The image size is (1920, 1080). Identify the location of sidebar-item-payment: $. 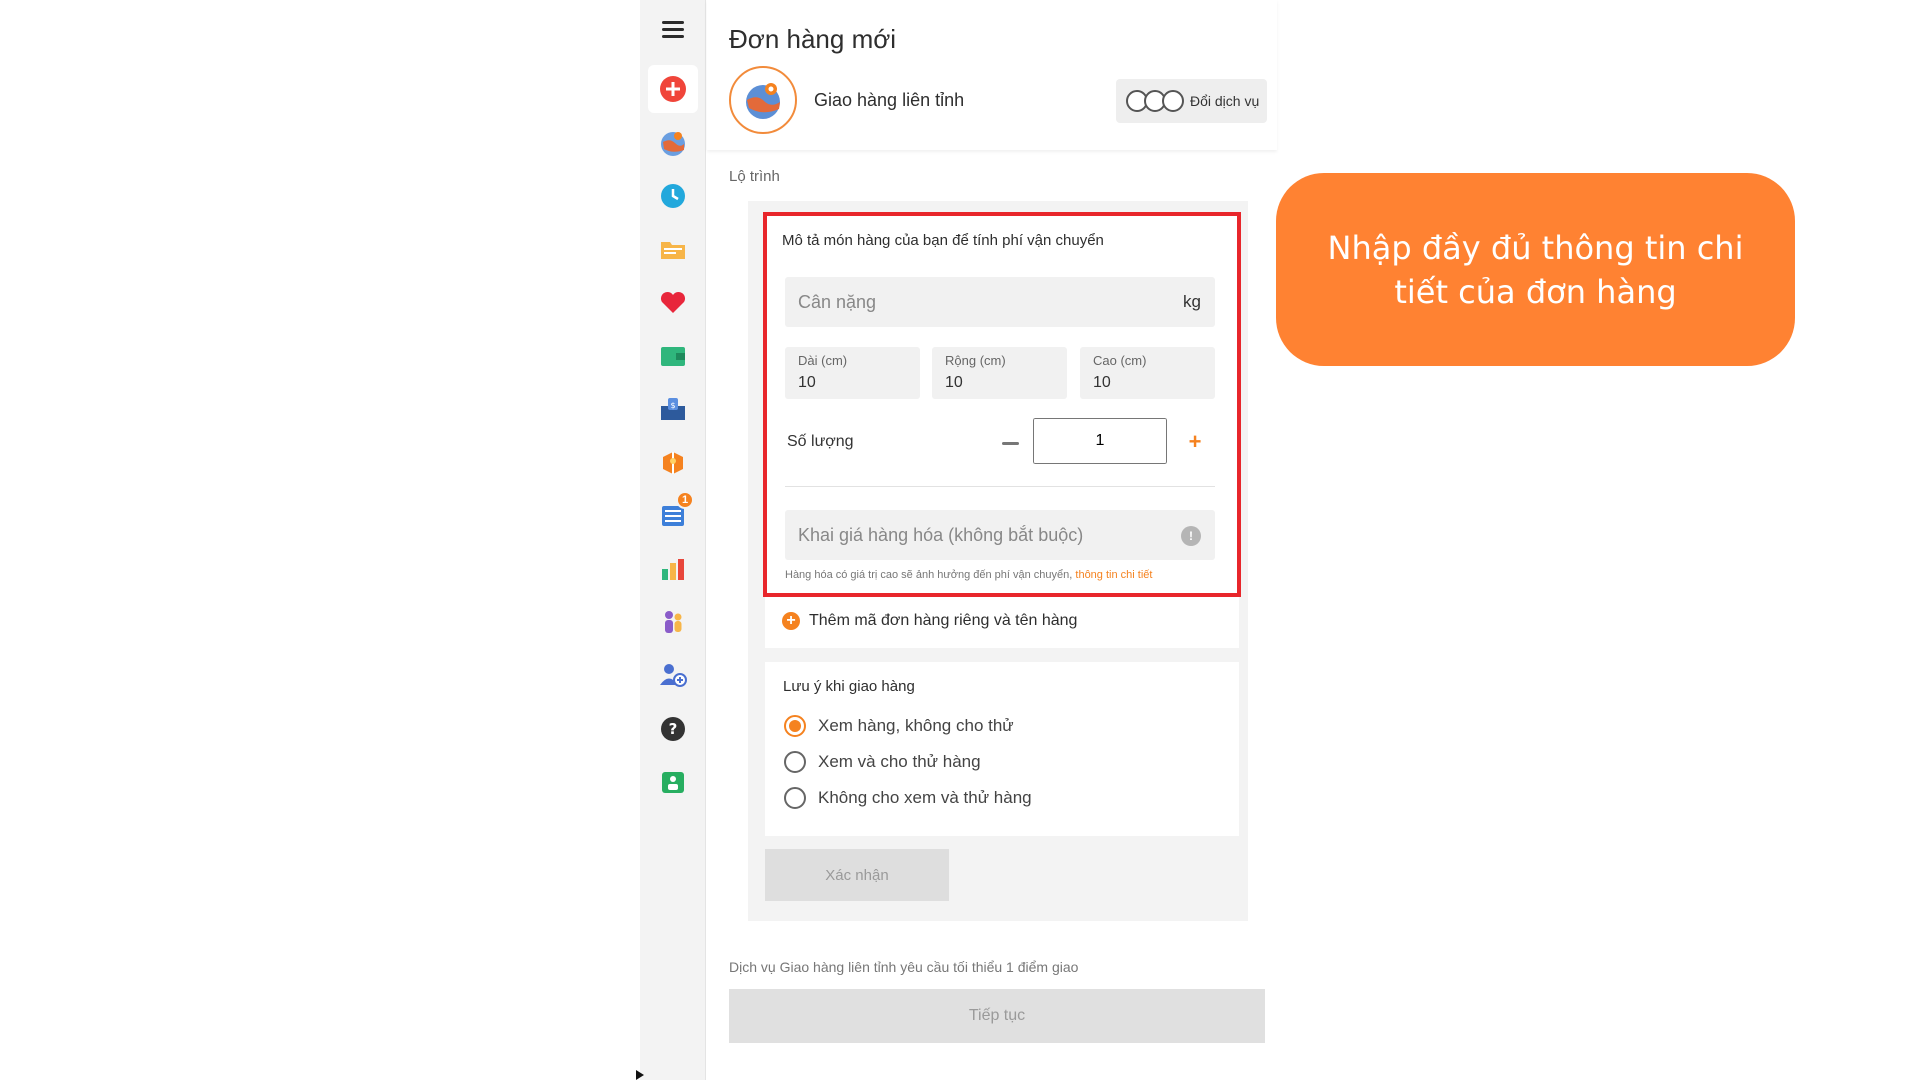
(673, 409).